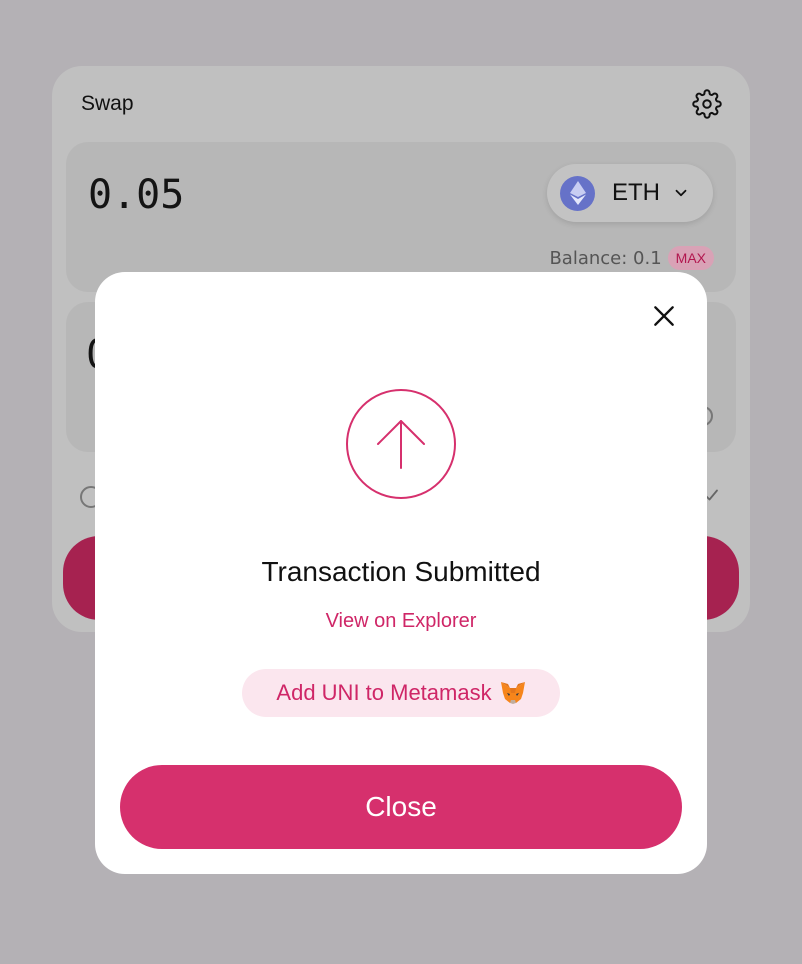 Image resolution: width=802 pixels, height=964 pixels. I want to click on view-on-explorer-link: View on Explorer, so click(401, 621).